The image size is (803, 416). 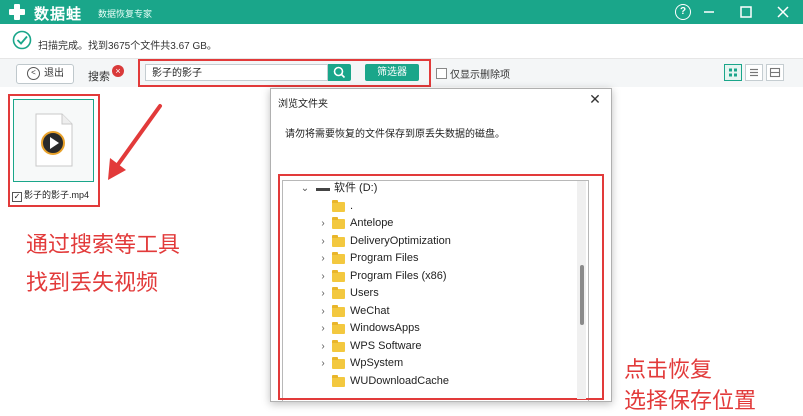 What do you see at coordinates (392, 72) in the screenshot?
I see `filter-button: 筛选器` at bounding box center [392, 72].